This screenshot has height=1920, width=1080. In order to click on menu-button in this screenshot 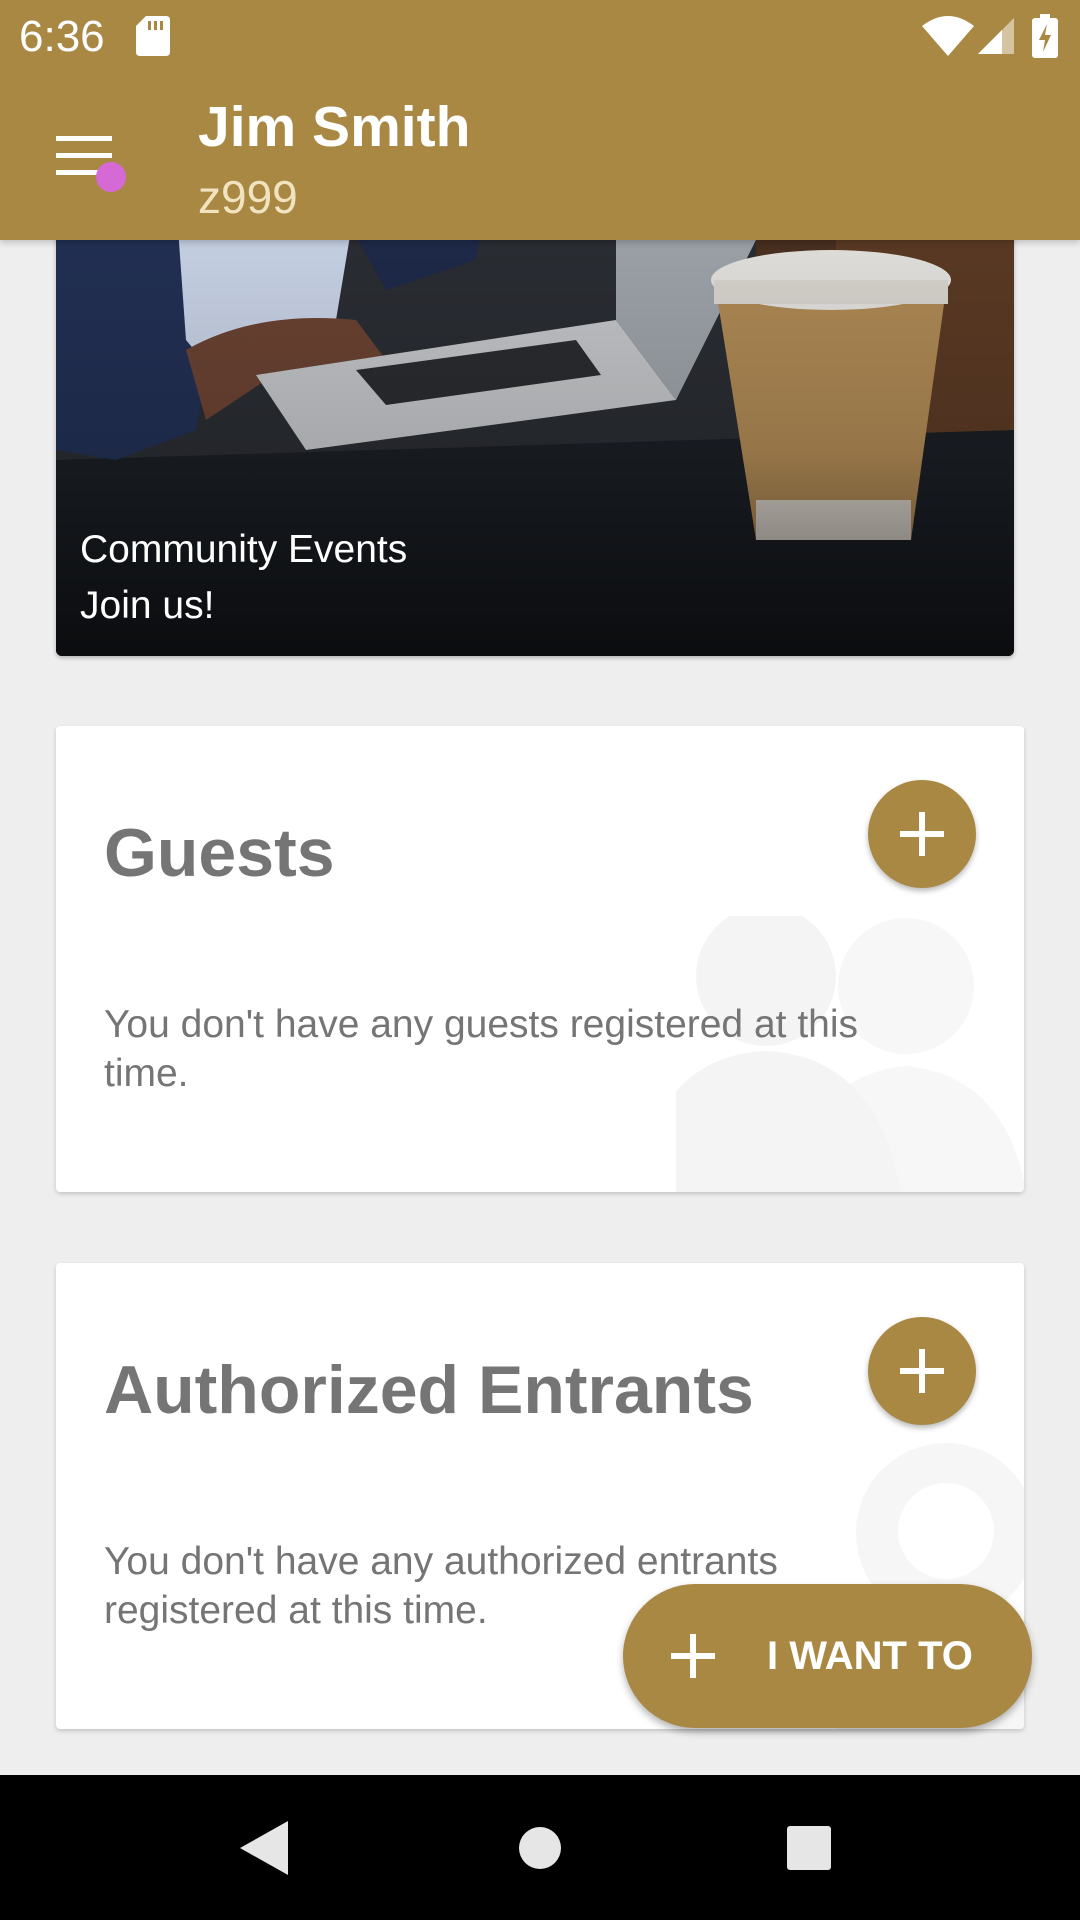, I will do `click(90, 168)`.